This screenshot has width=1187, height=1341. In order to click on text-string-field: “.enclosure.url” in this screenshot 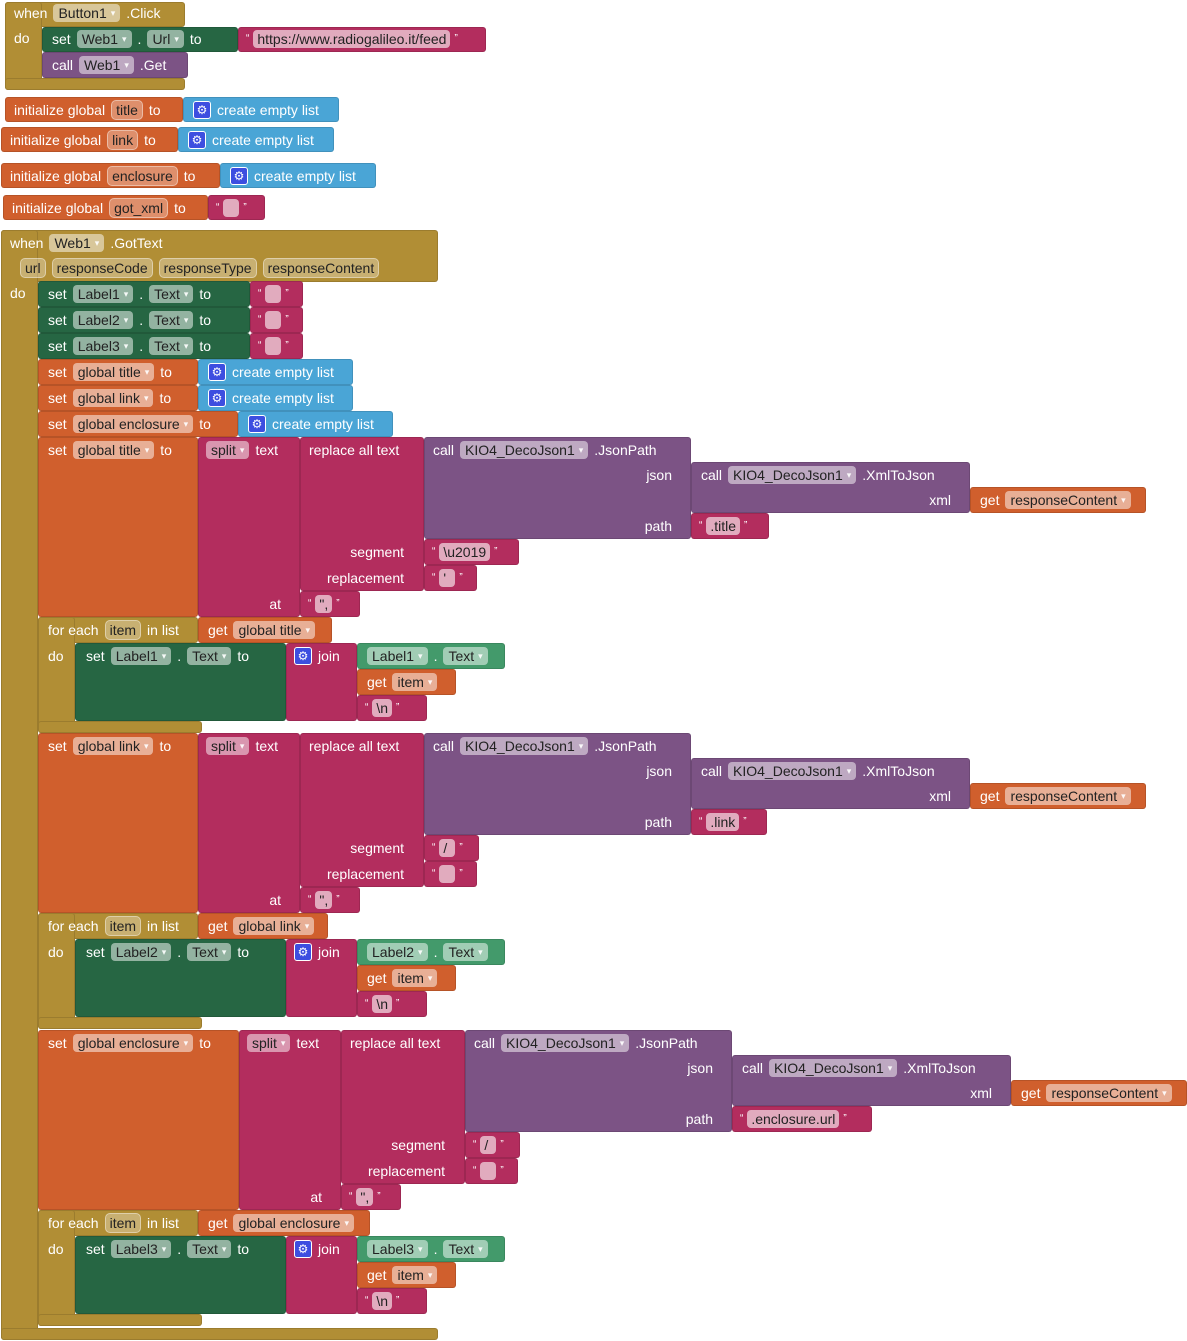, I will do `click(793, 1119)`.